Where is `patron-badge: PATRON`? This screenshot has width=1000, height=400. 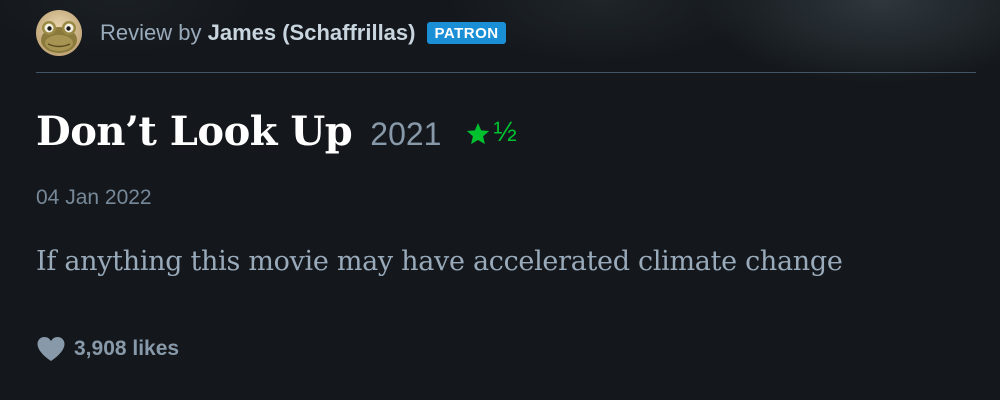 patron-badge: PATRON is located at coordinates (466, 33).